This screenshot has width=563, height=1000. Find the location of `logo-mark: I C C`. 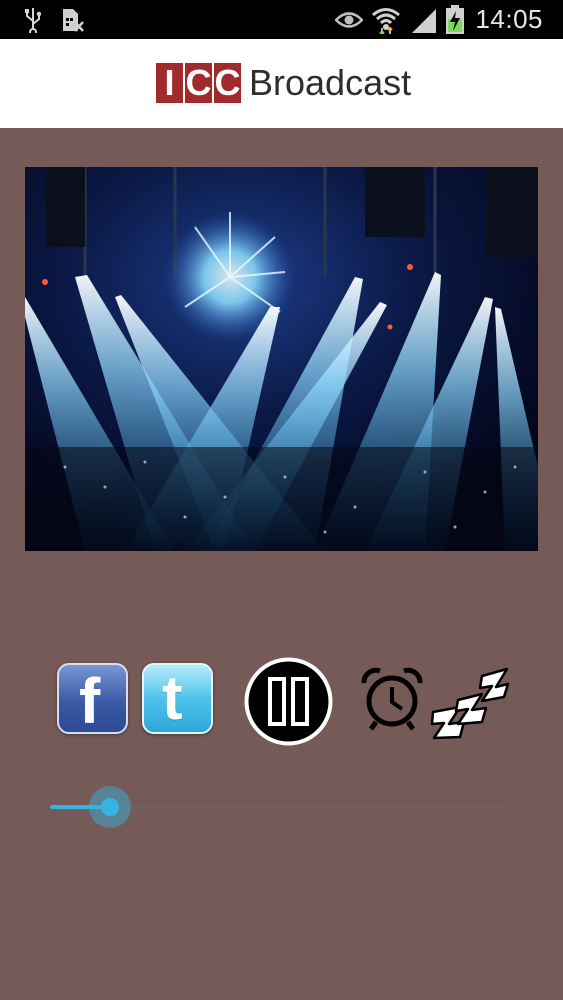

logo-mark: I C C is located at coordinates (199, 83).